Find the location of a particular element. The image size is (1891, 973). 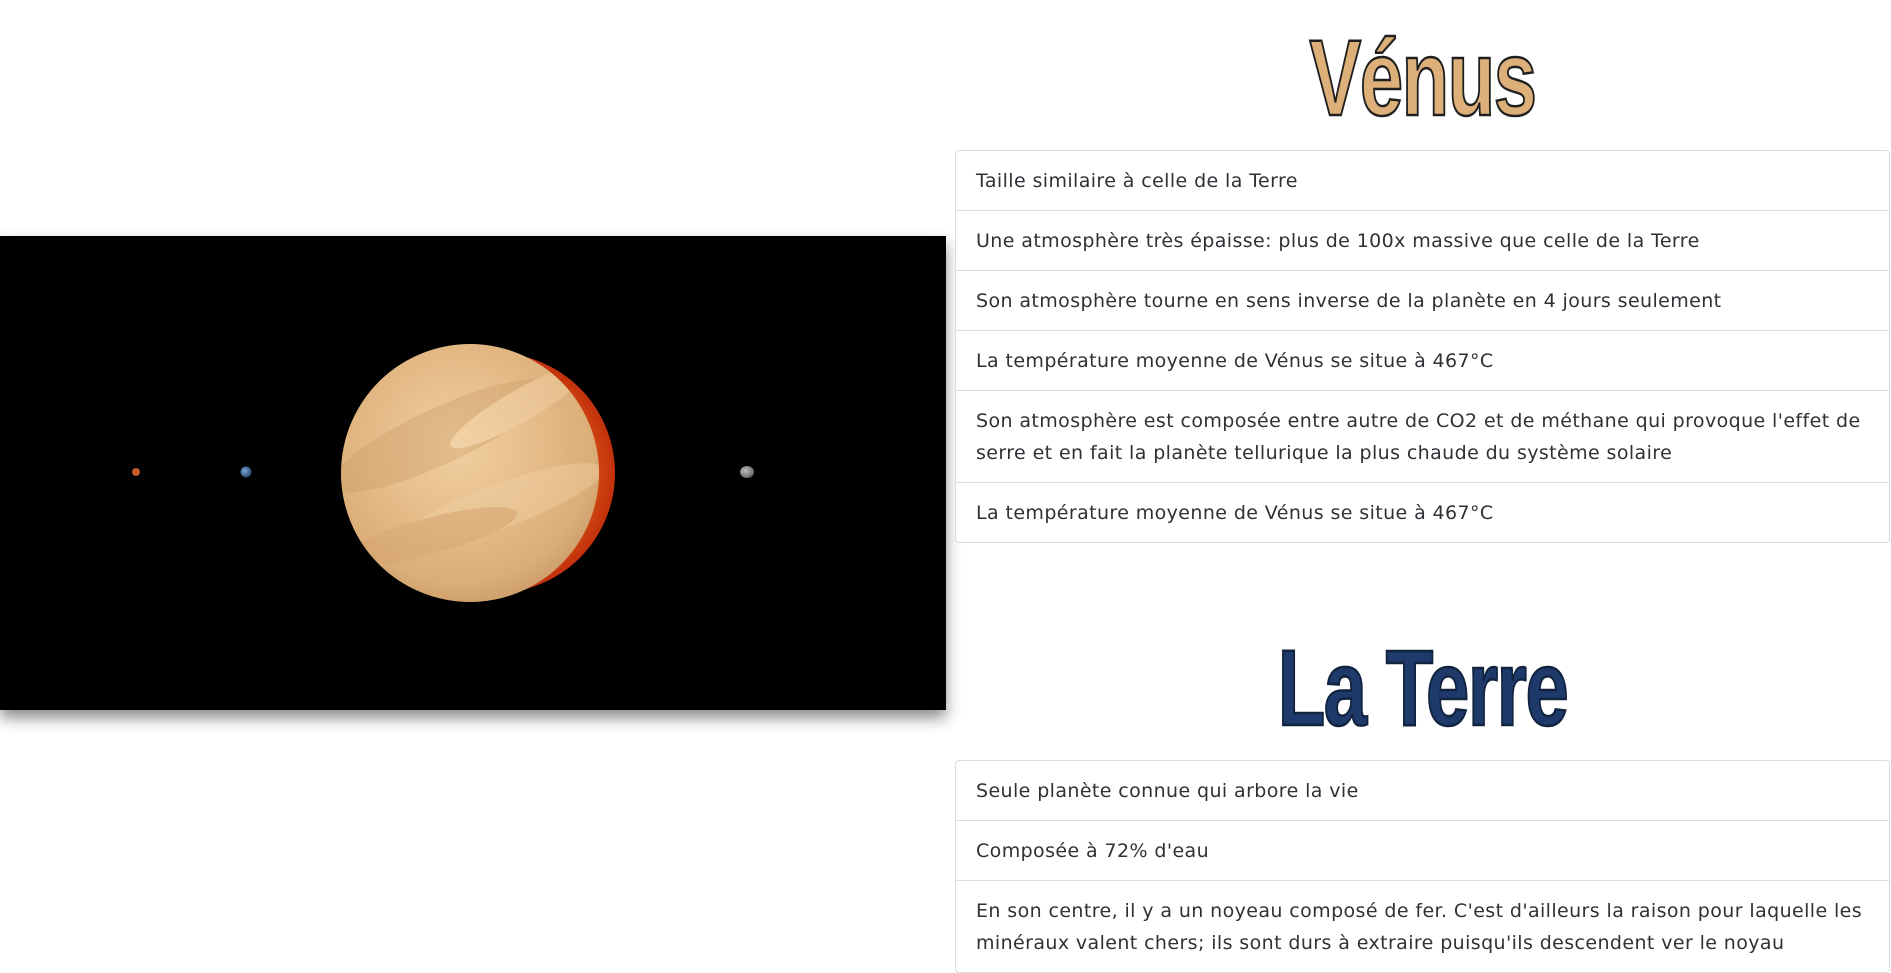

grey-planet is located at coordinates (747, 472).